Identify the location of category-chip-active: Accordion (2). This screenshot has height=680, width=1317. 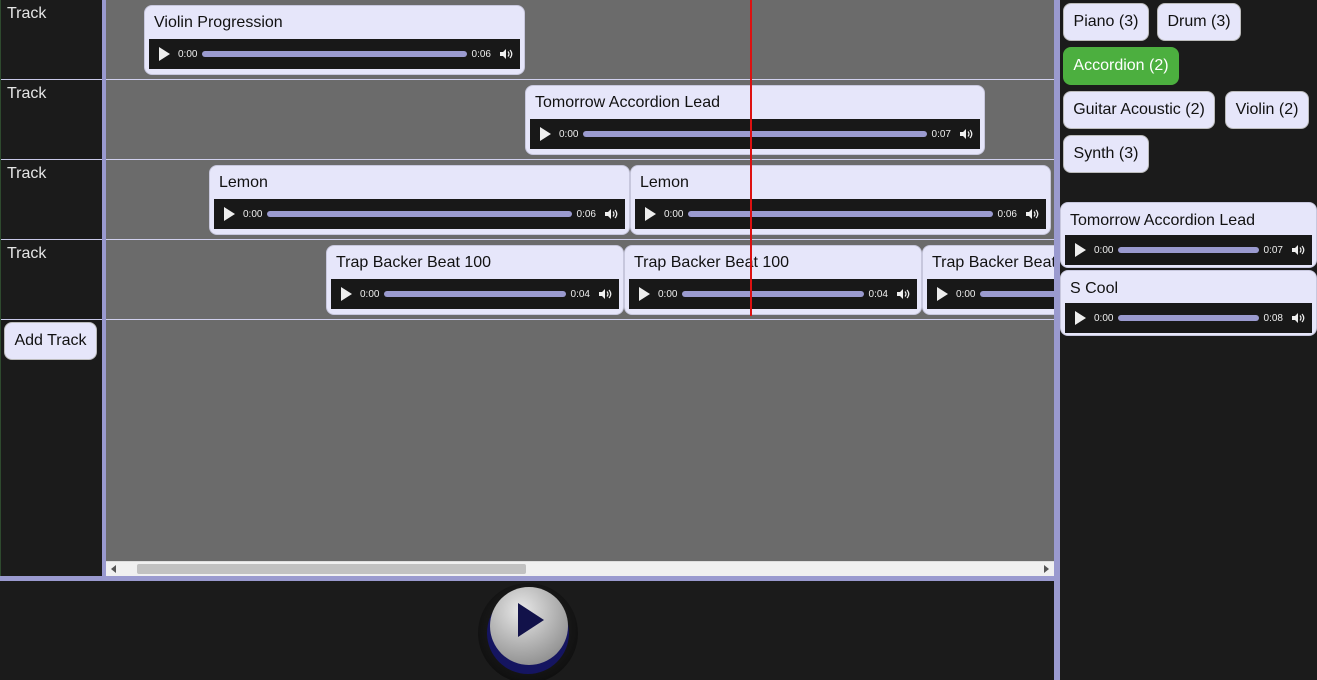
(1121, 66).